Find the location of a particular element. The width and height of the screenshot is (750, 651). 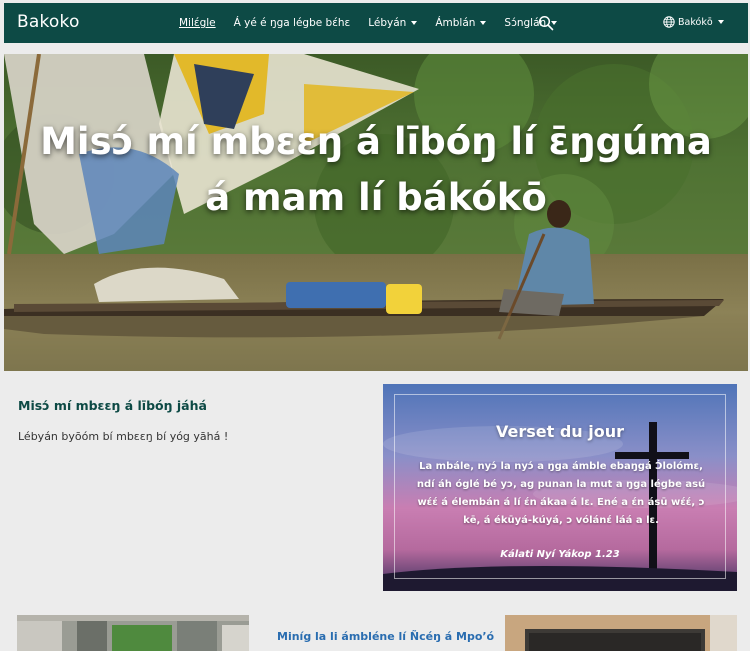

hero-title-line: á mam lí bákókō is located at coordinates (376, 197).